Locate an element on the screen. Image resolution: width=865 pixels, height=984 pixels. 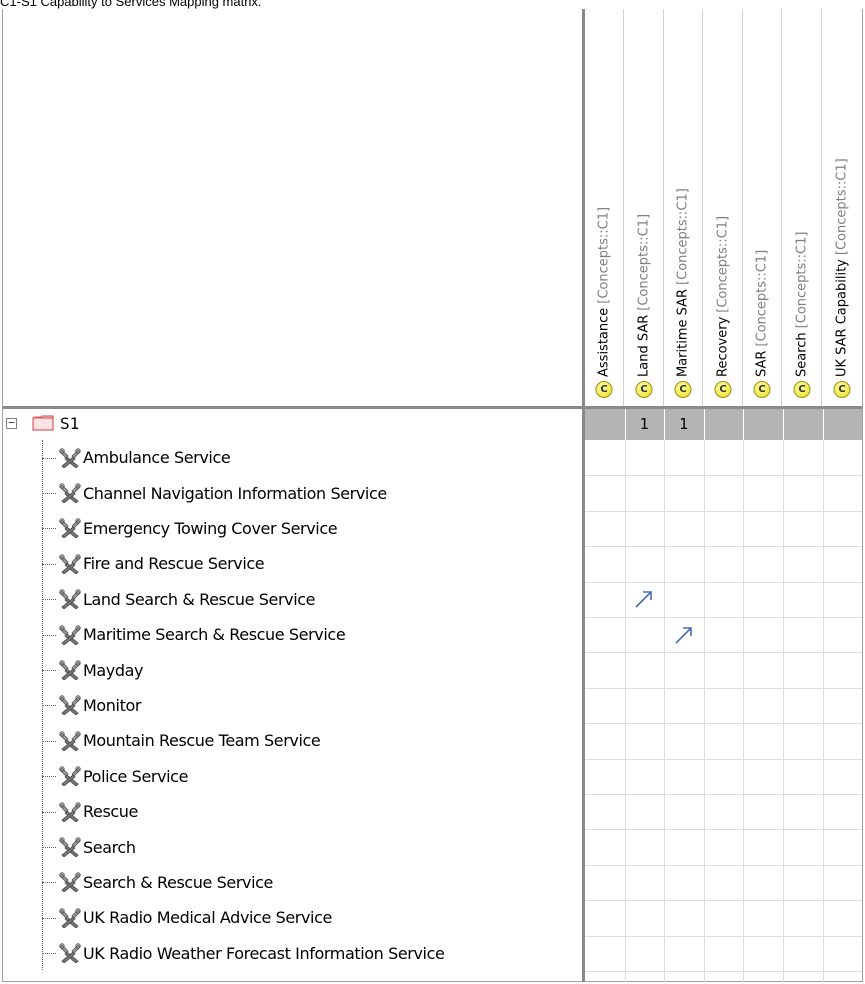
column-name: Land SAR is located at coordinates (644, 345).